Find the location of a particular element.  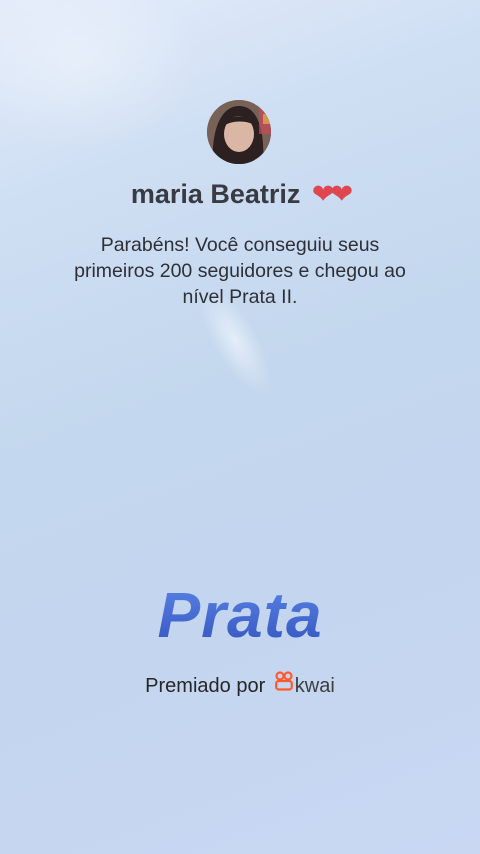

tier-title: Prata is located at coordinates (240, 615).